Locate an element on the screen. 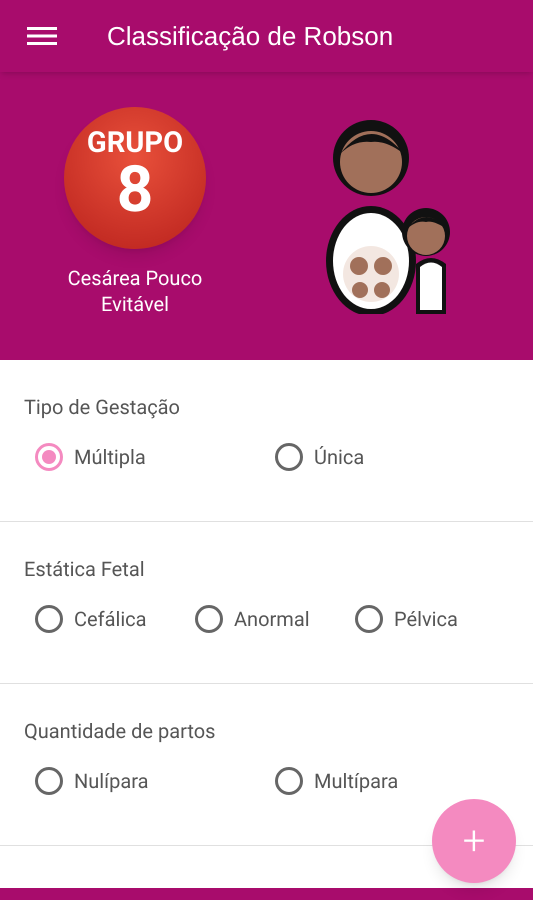 Image resolution: width=533 pixels, height=900 pixels. group-label: GRUPO is located at coordinates (135, 143).